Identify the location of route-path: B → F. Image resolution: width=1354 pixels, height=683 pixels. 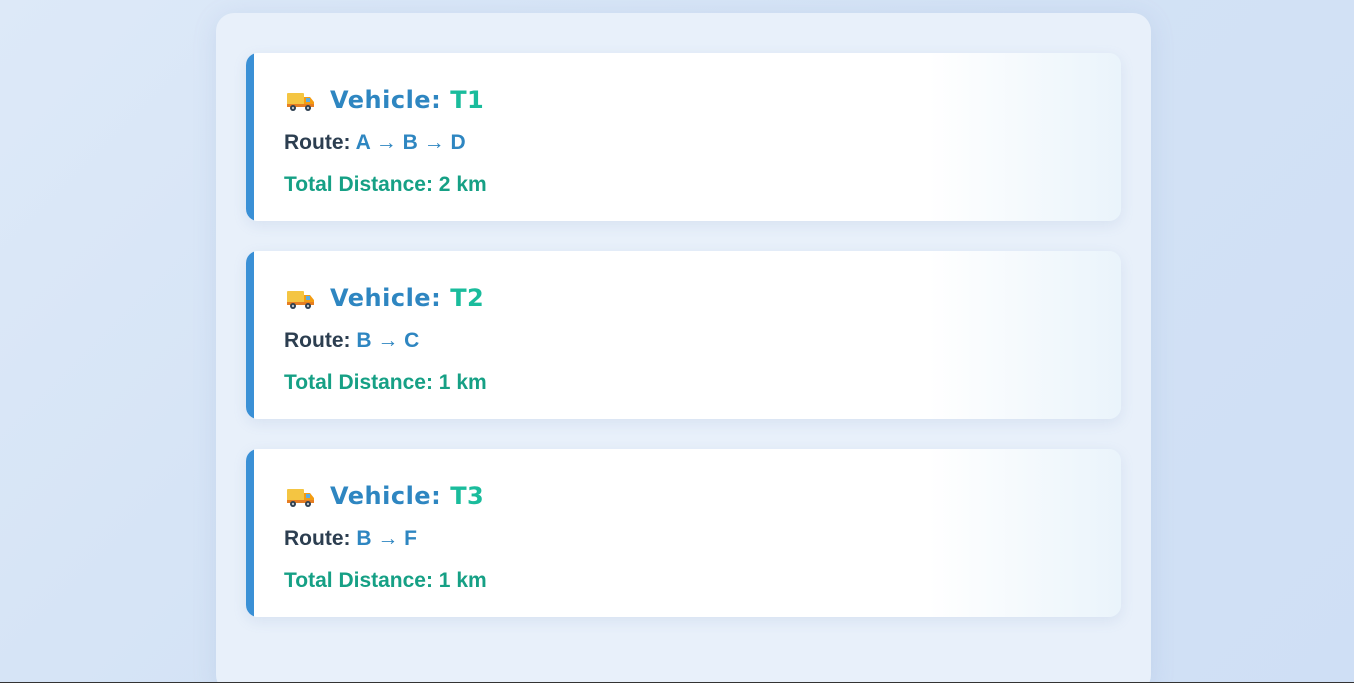
(387, 538).